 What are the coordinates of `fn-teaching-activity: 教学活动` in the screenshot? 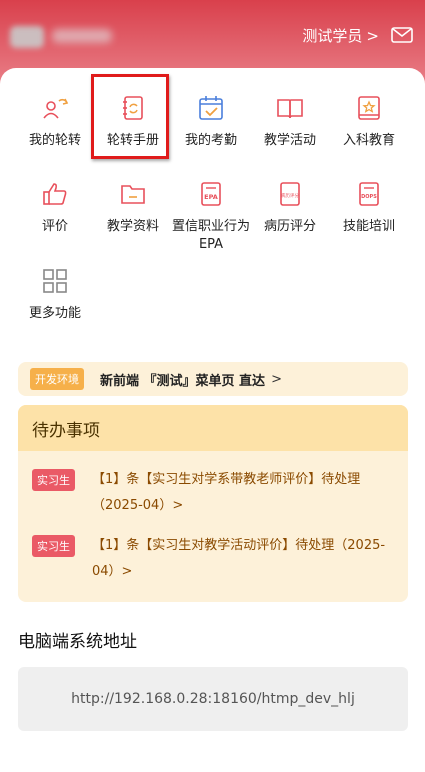 It's located at (290, 122).